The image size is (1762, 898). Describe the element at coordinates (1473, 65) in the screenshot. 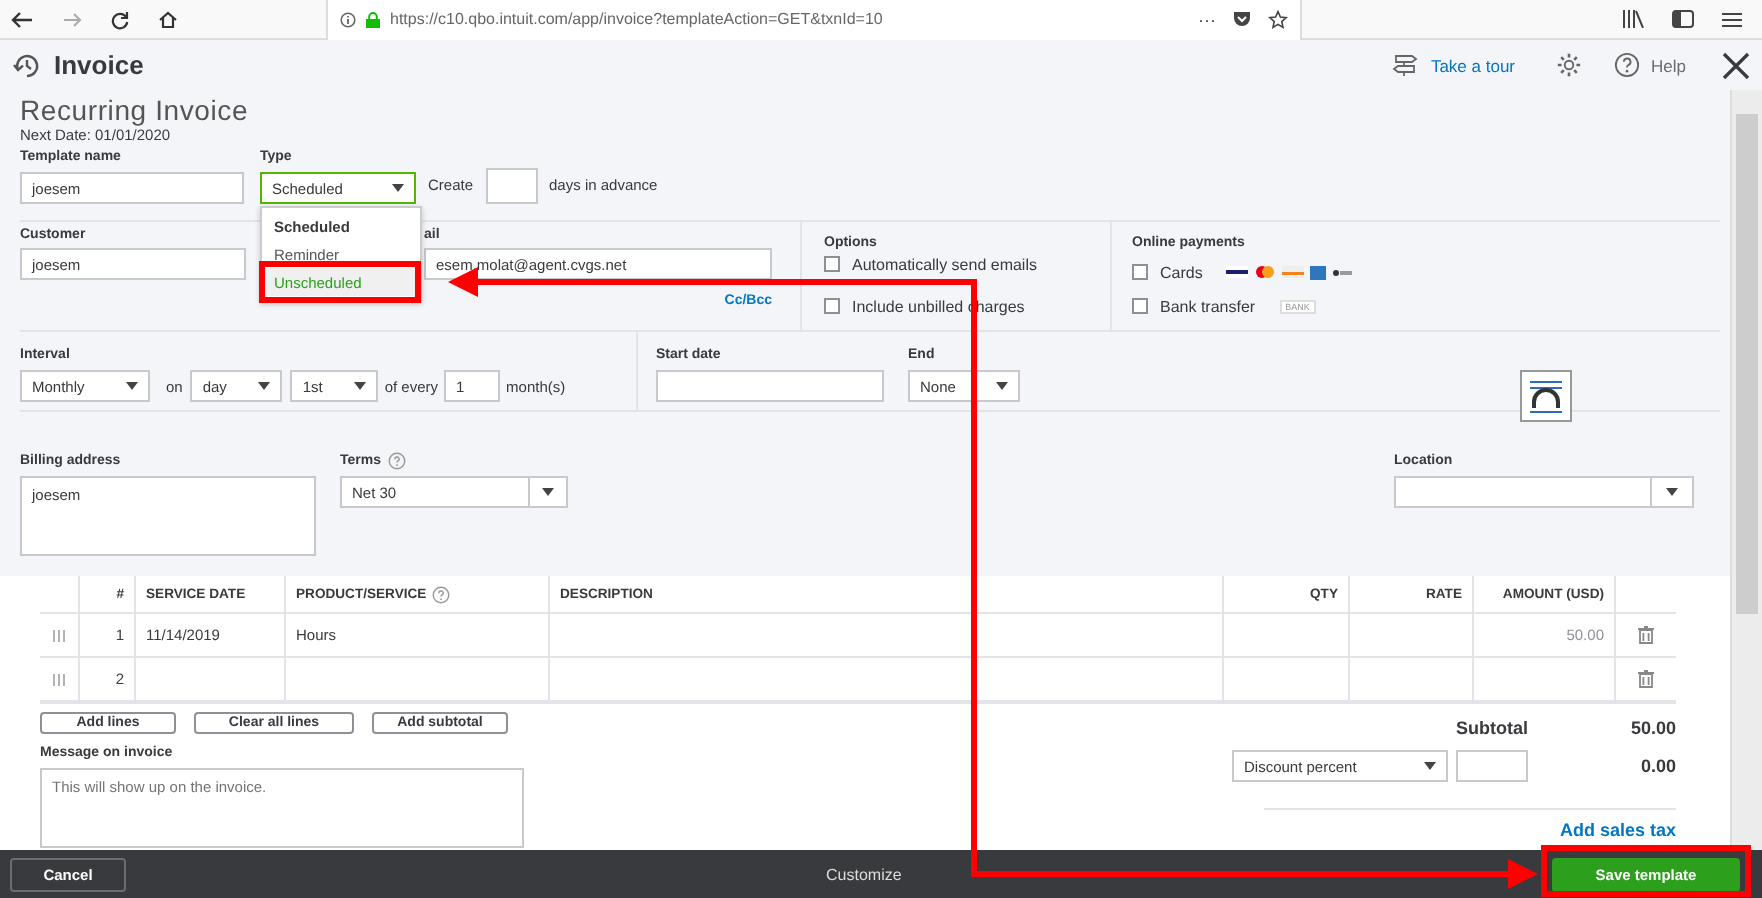

I see `take-a-tour-link: Take a tour` at that location.